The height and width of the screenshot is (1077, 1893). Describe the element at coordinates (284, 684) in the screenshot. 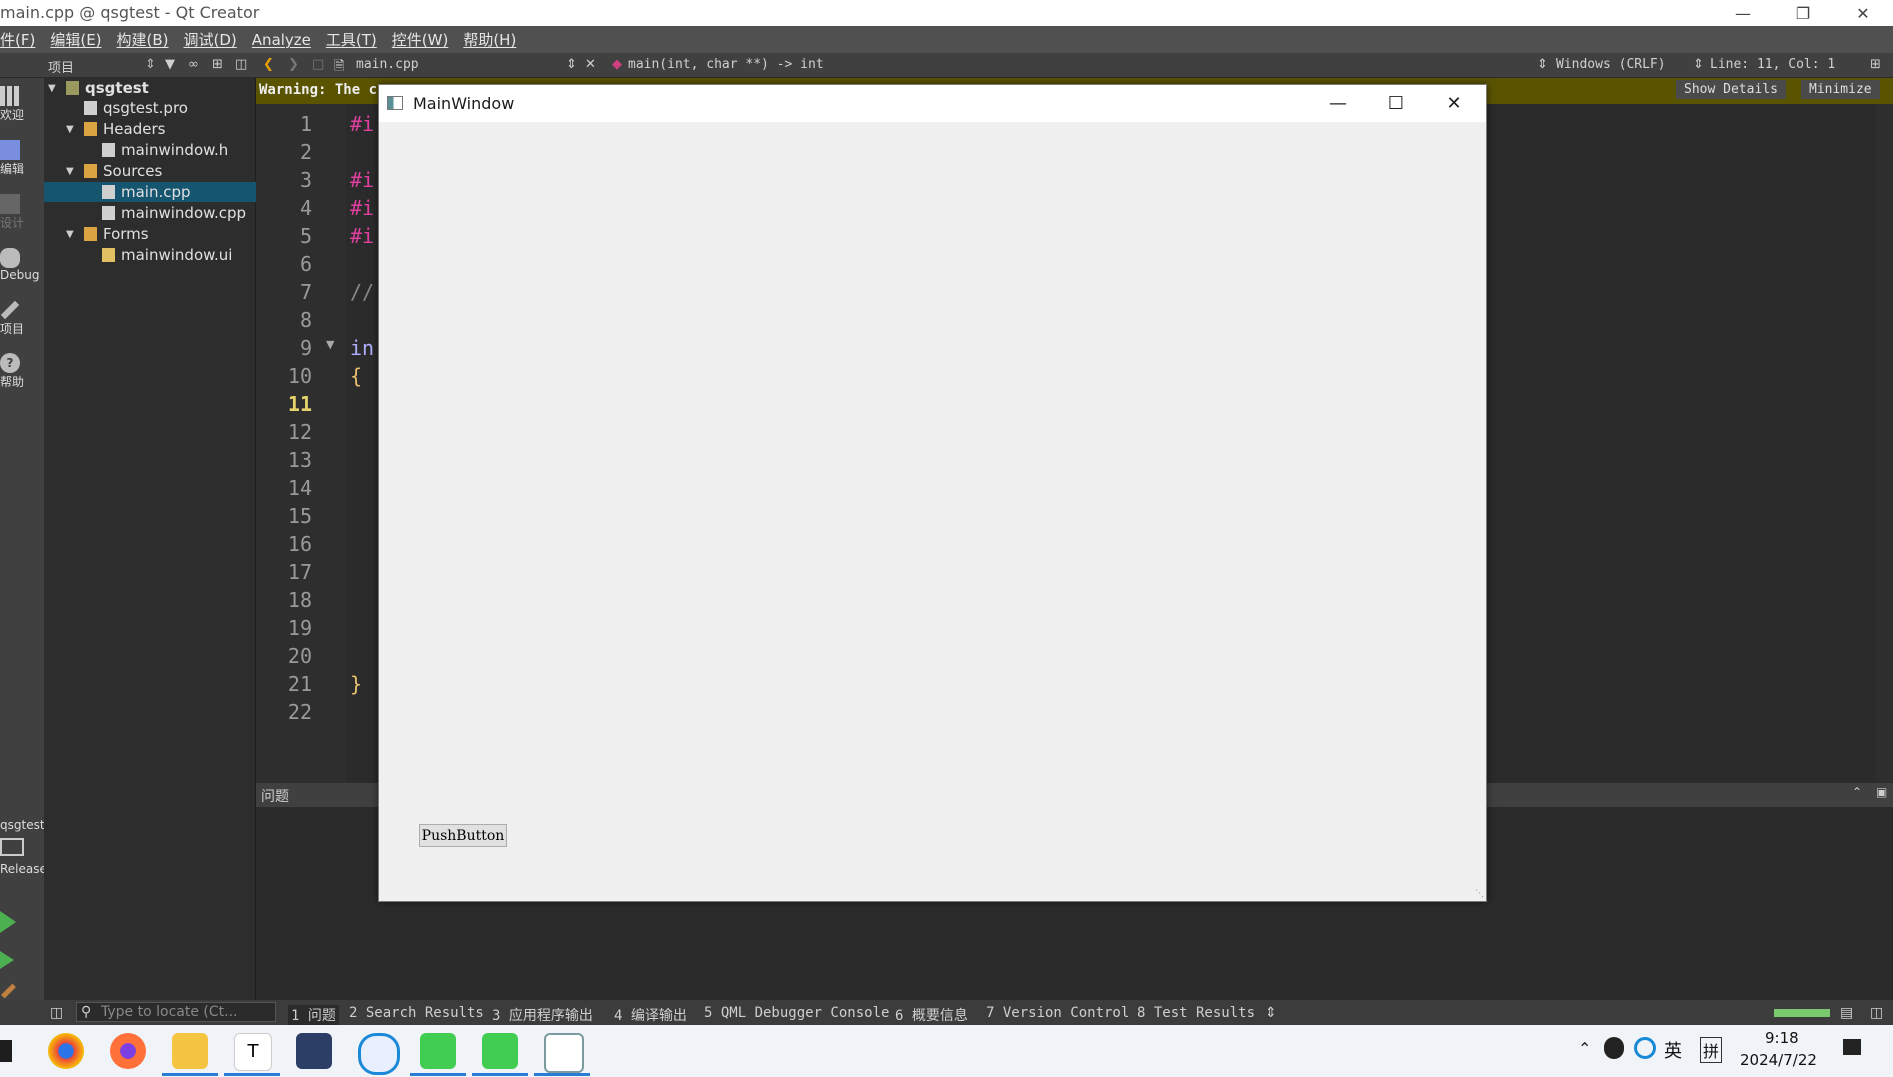

I see `line-number: 21` at that location.